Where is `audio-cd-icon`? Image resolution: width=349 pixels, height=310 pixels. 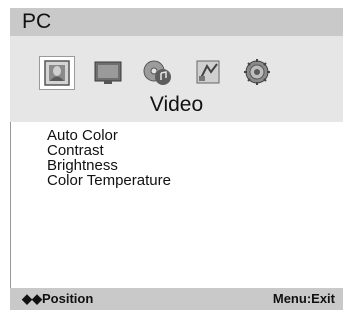
audio-cd-icon is located at coordinates (157, 72).